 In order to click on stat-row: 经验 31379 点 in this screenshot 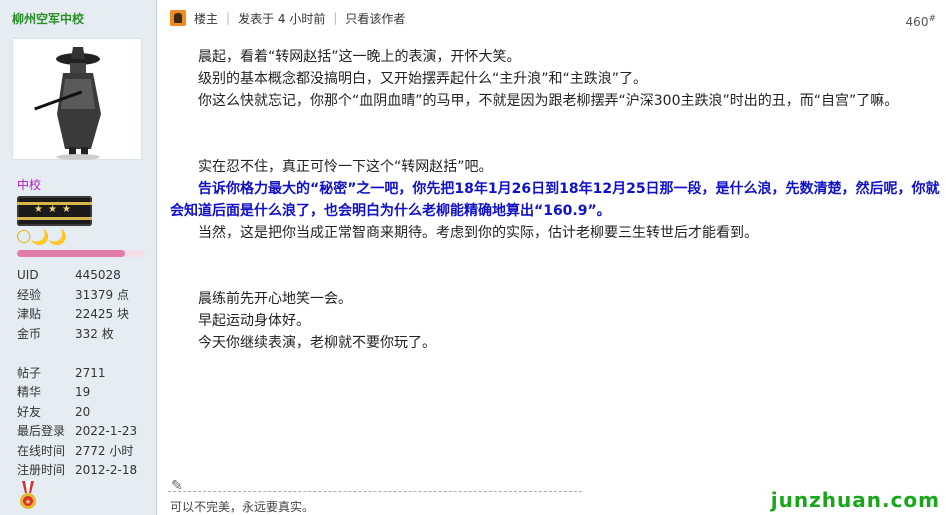, I will do `click(77, 296)`.